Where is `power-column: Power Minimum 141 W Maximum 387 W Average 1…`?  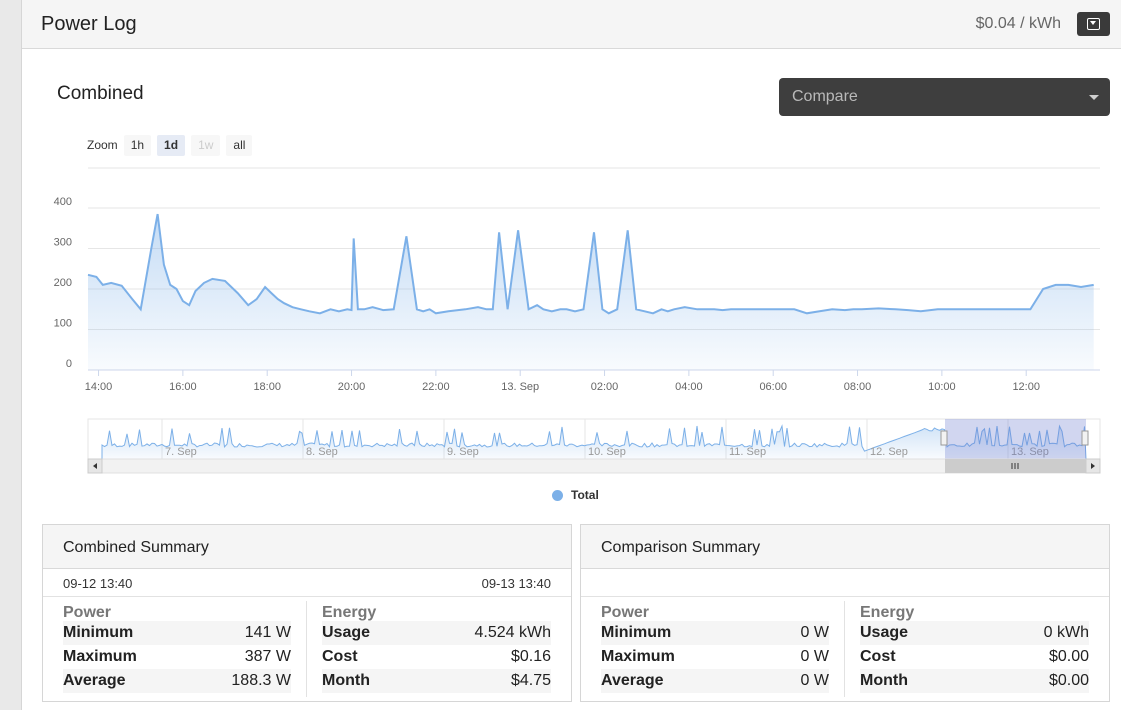 power-column: Power Minimum 141 W Maximum 387 W Average 1… is located at coordinates (177, 645).